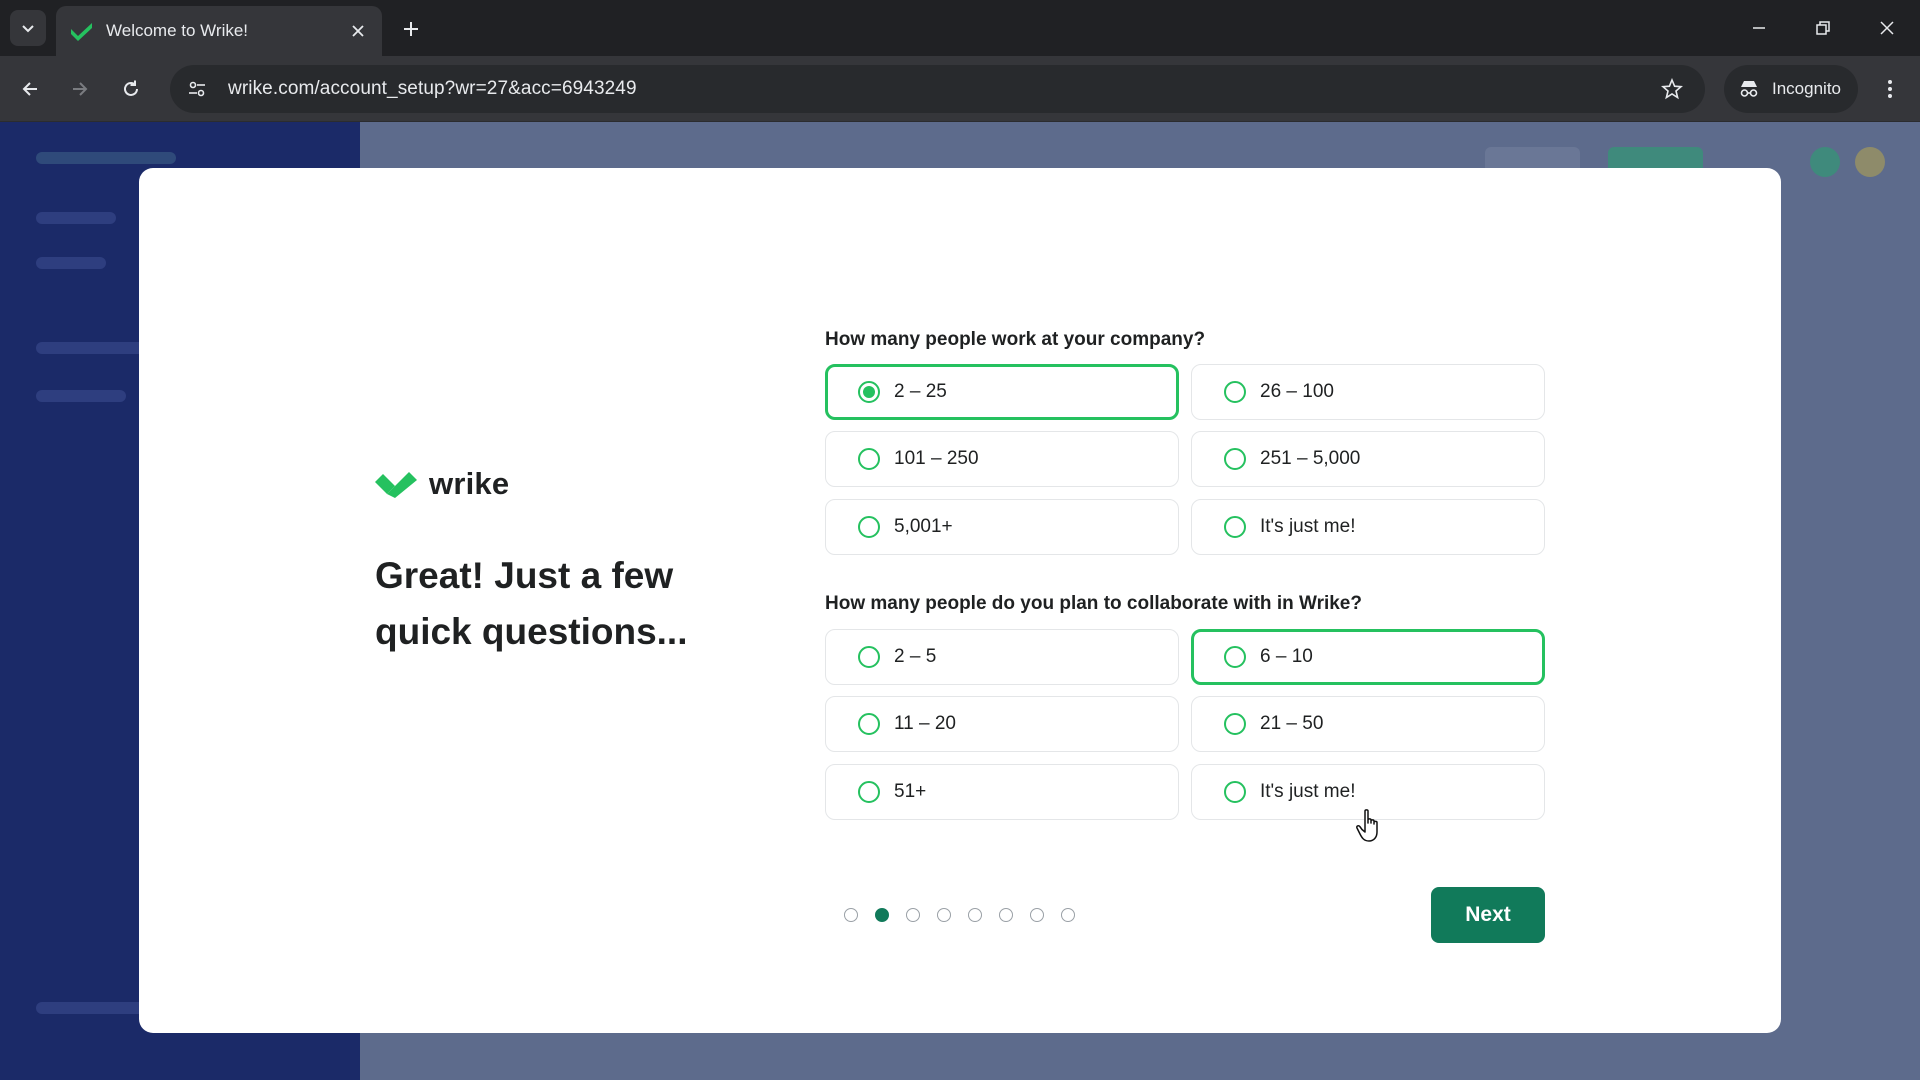 The height and width of the screenshot is (1080, 1920). What do you see at coordinates (960, 28) in the screenshot?
I see `browser-tab-bar: Welcome to Wrike!` at bounding box center [960, 28].